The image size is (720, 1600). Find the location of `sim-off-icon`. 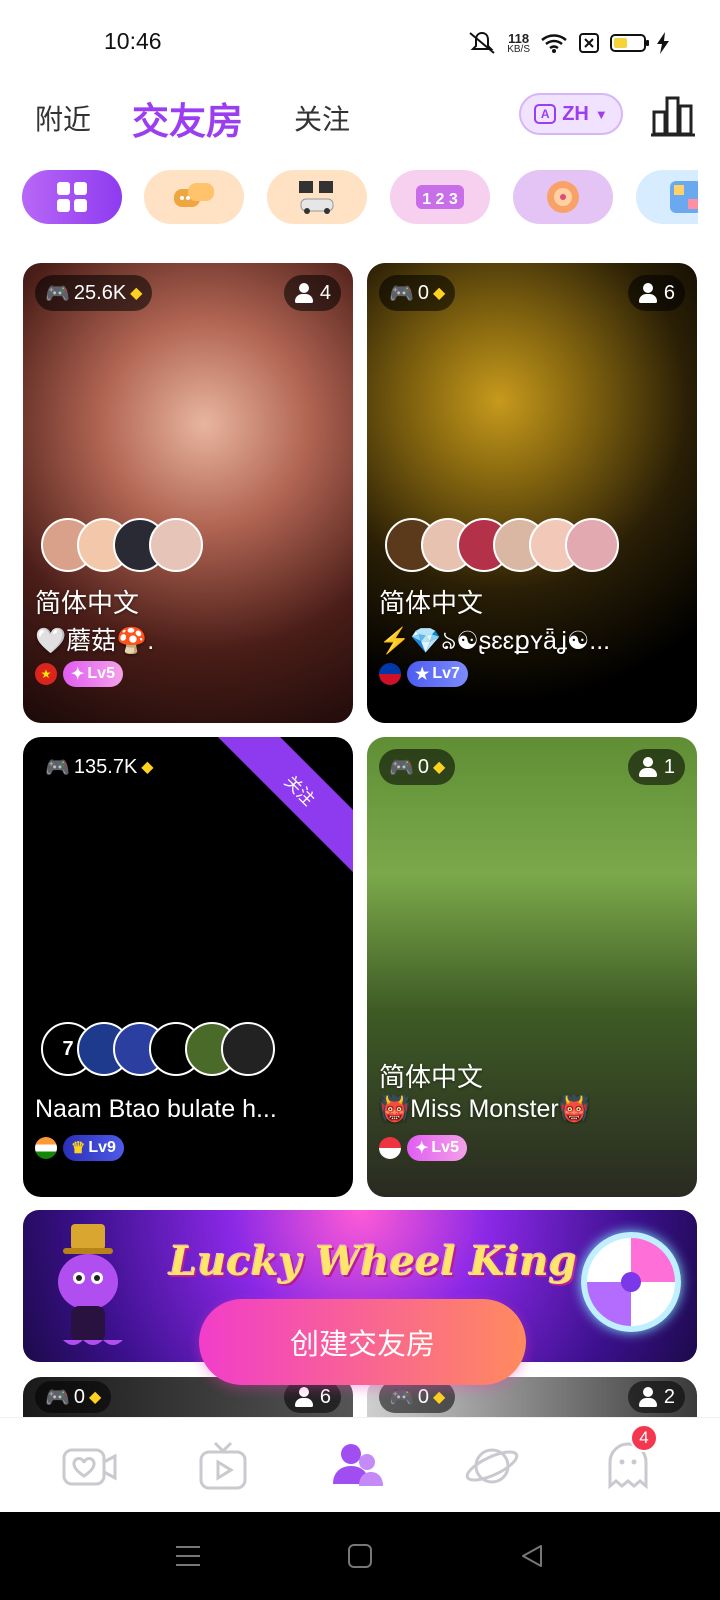

sim-off-icon is located at coordinates (589, 43).